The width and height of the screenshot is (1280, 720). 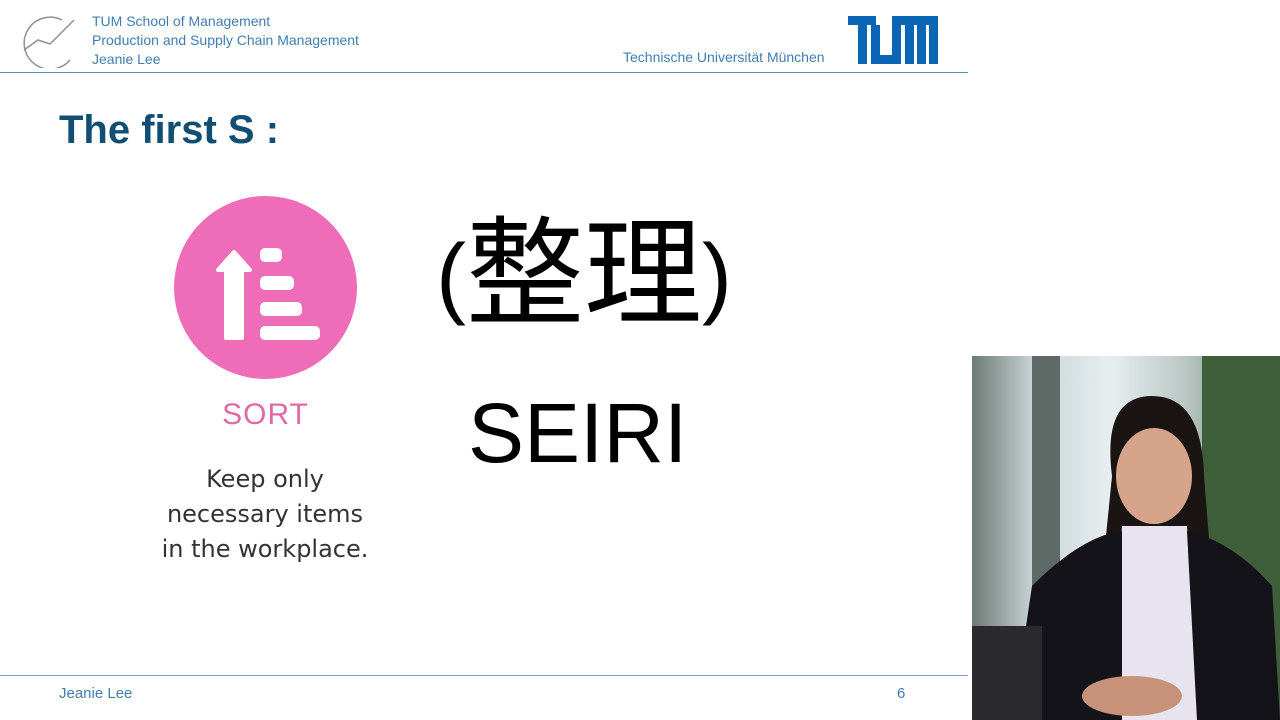 What do you see at coordinates (1126, 538) in the screenshot?
I see `webcam-video` at bounding box center [1126, 538].